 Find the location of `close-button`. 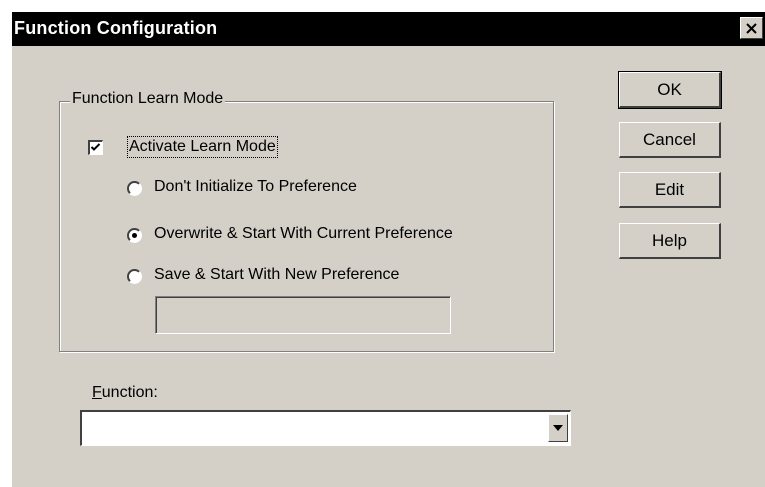

close-button is located at coordinates (751, 28).